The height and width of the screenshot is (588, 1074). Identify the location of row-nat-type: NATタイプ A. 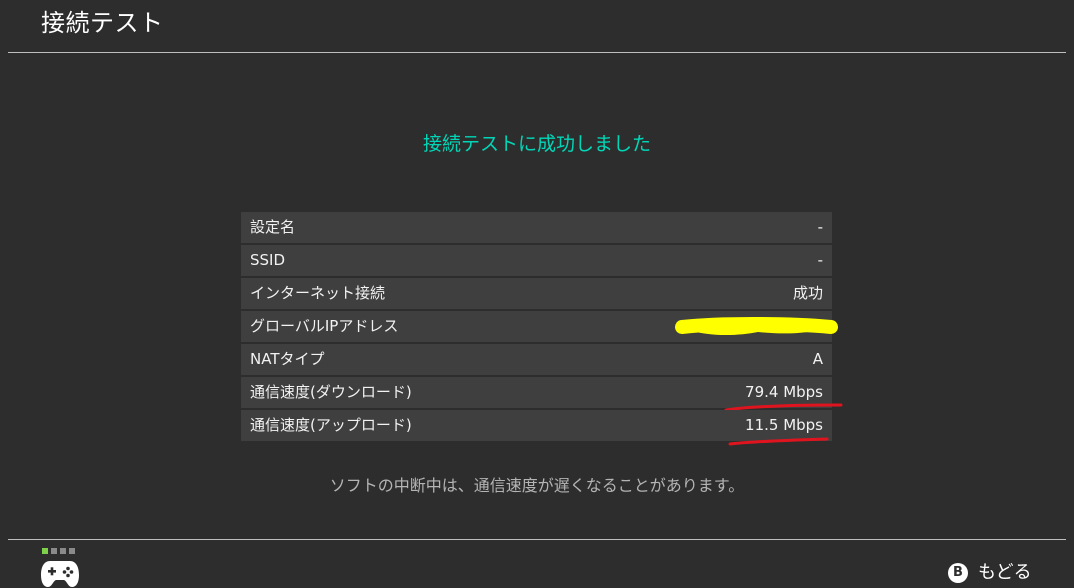
(536, 359).